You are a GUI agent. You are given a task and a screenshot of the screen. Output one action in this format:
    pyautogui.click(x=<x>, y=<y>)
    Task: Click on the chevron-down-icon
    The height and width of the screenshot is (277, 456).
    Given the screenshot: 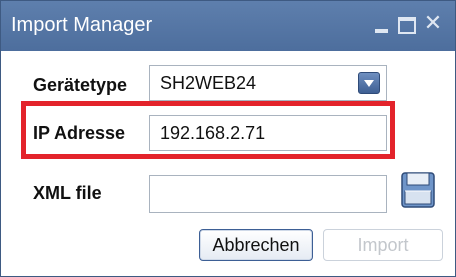 What is the action you would take?
    pyautogui.click(x=369, y=83)
    